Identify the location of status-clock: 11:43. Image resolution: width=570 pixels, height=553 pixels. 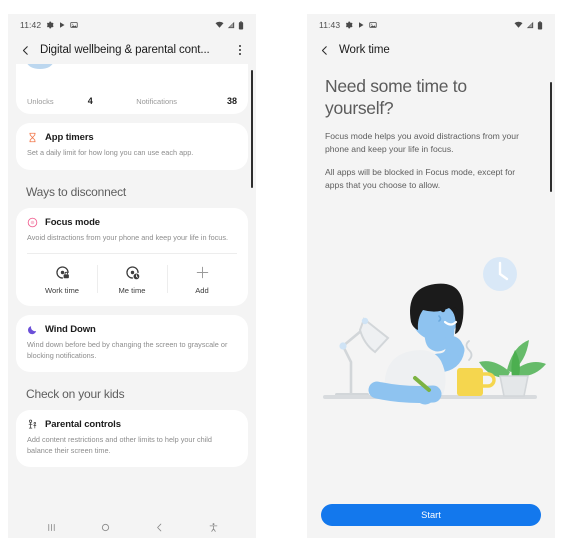
(330, 25).